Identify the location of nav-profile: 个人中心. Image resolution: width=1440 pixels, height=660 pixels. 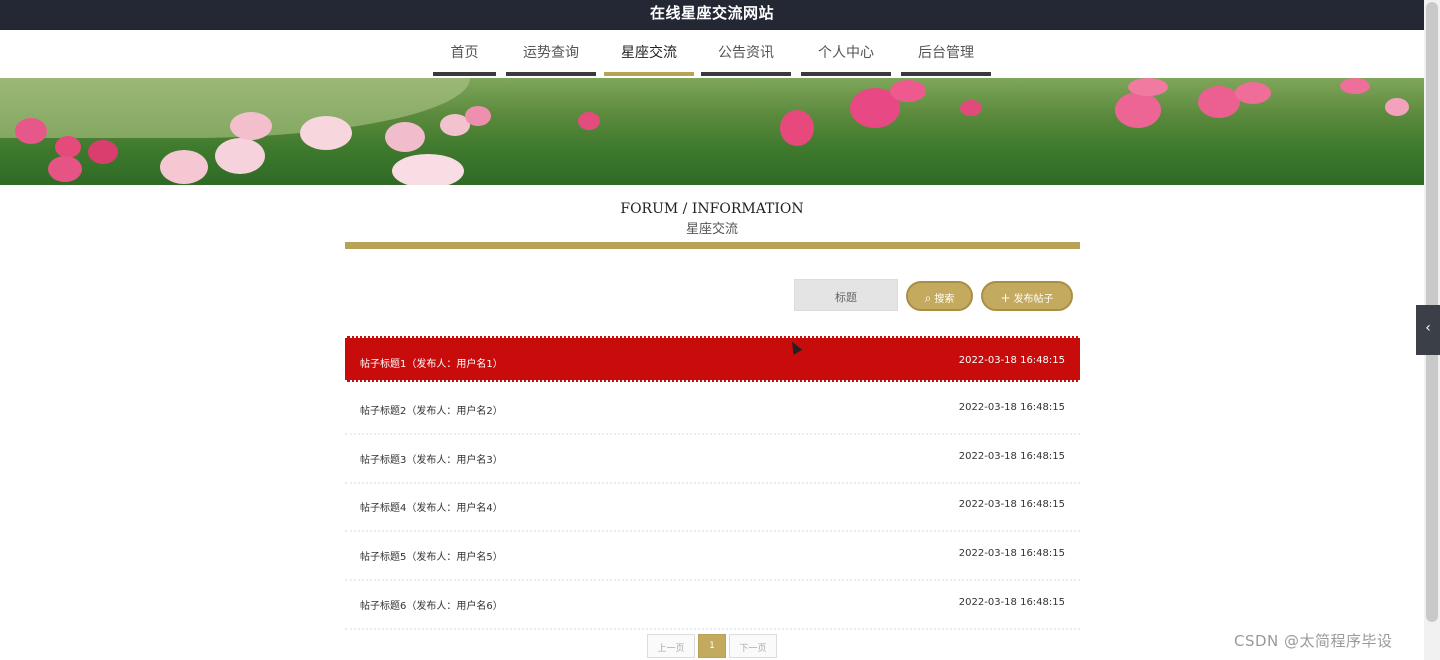
(846, 53).